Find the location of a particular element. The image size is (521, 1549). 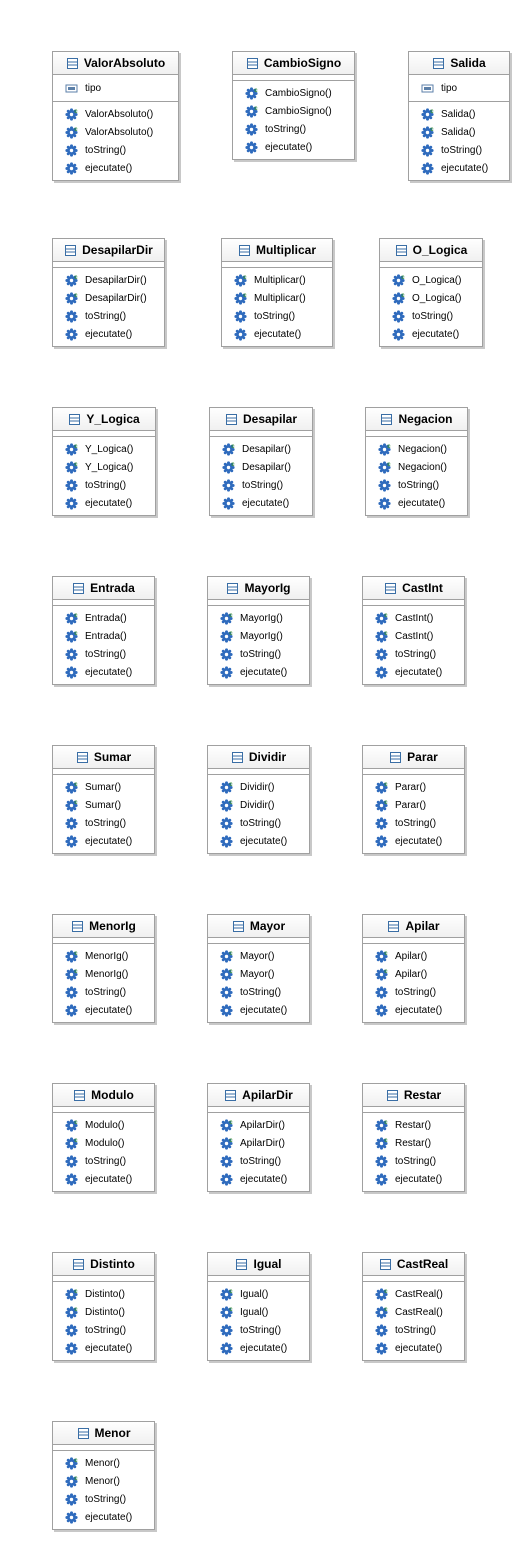

method-section: c Menor() c Menor() toString() ejecutate() is located at coordinates (103, 1490).